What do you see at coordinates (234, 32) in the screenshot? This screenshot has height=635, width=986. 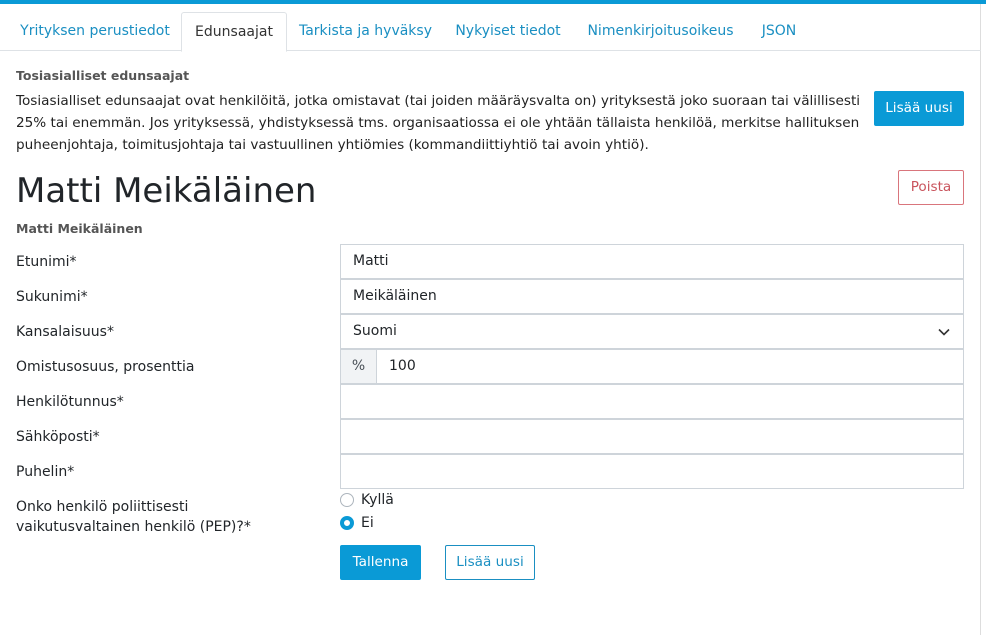 I see `tab-edunsaajat: Edunsaajat` at bounding box center [234, 32].